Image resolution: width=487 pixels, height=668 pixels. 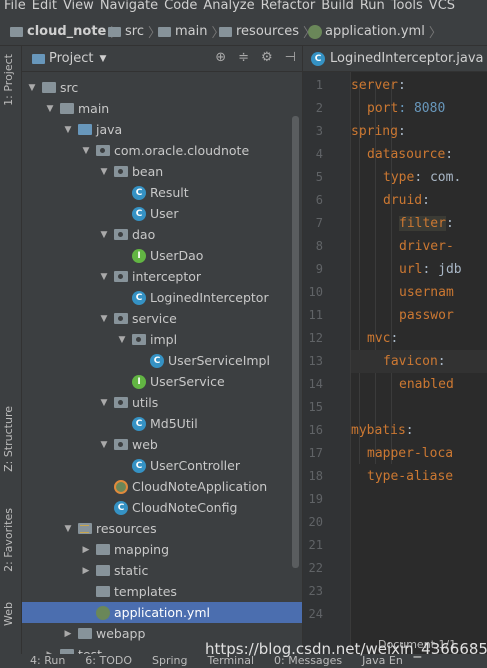 What do you see at coordinates (228, 6) in the screenshot?
I see `menu-item-analyze: Analyze` at bounding box center [228, 6].